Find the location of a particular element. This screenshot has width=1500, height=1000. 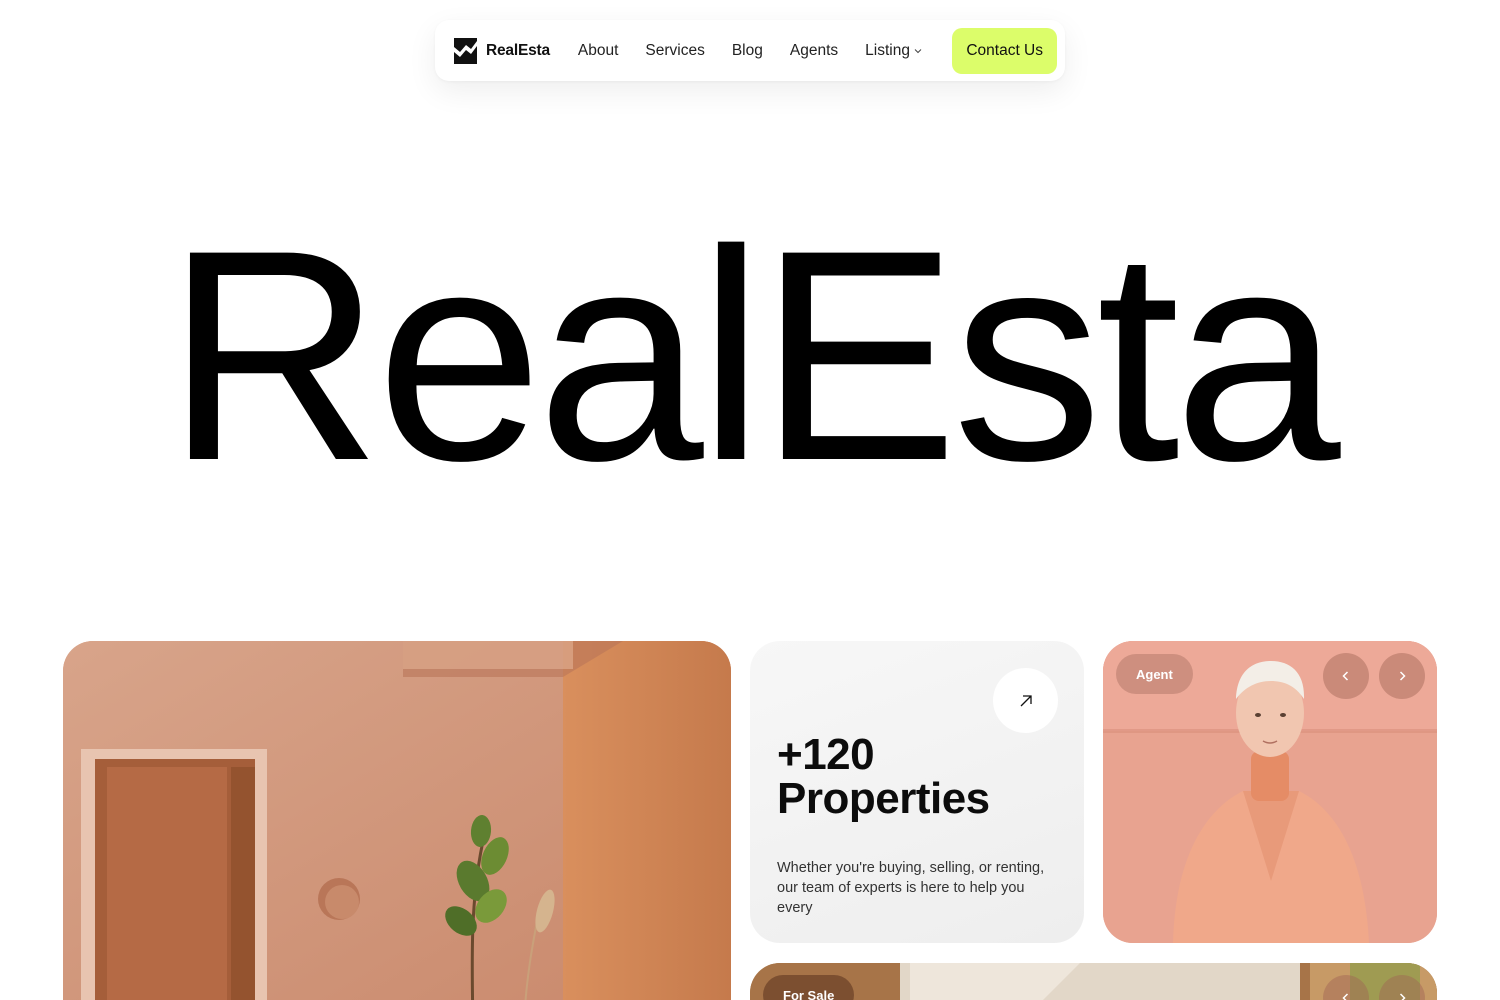

for-sale-badge: For Sale is located at coordinates (809, 987).